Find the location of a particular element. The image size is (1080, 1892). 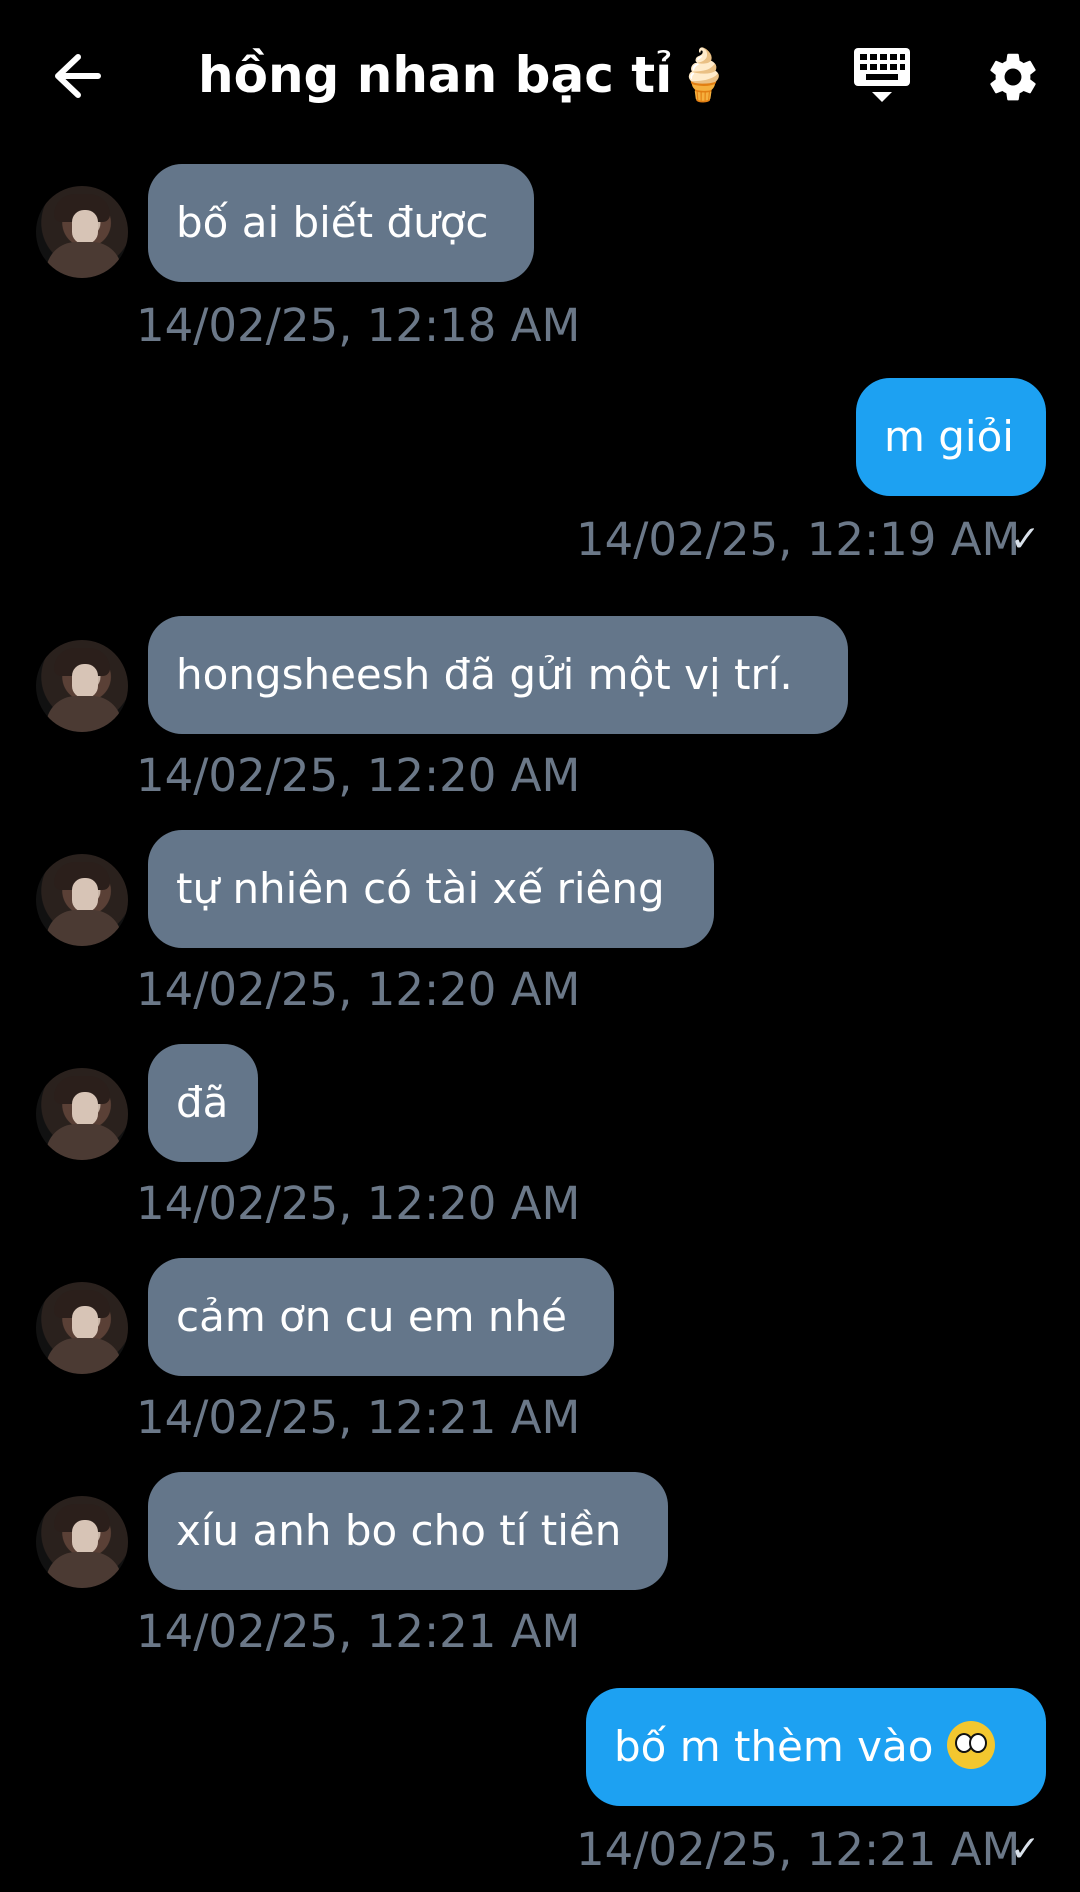

message-bubble-incoming: đã is located at coordinates (203, 1103).